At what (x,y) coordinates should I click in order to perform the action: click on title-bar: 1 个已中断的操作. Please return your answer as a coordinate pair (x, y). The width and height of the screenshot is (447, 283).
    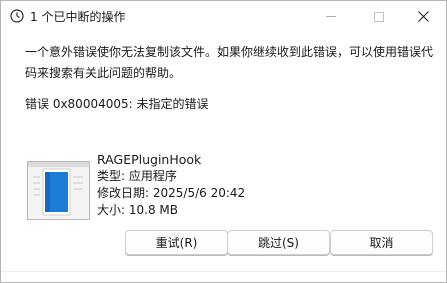
    Looking at the image, I should click on (223, 16).